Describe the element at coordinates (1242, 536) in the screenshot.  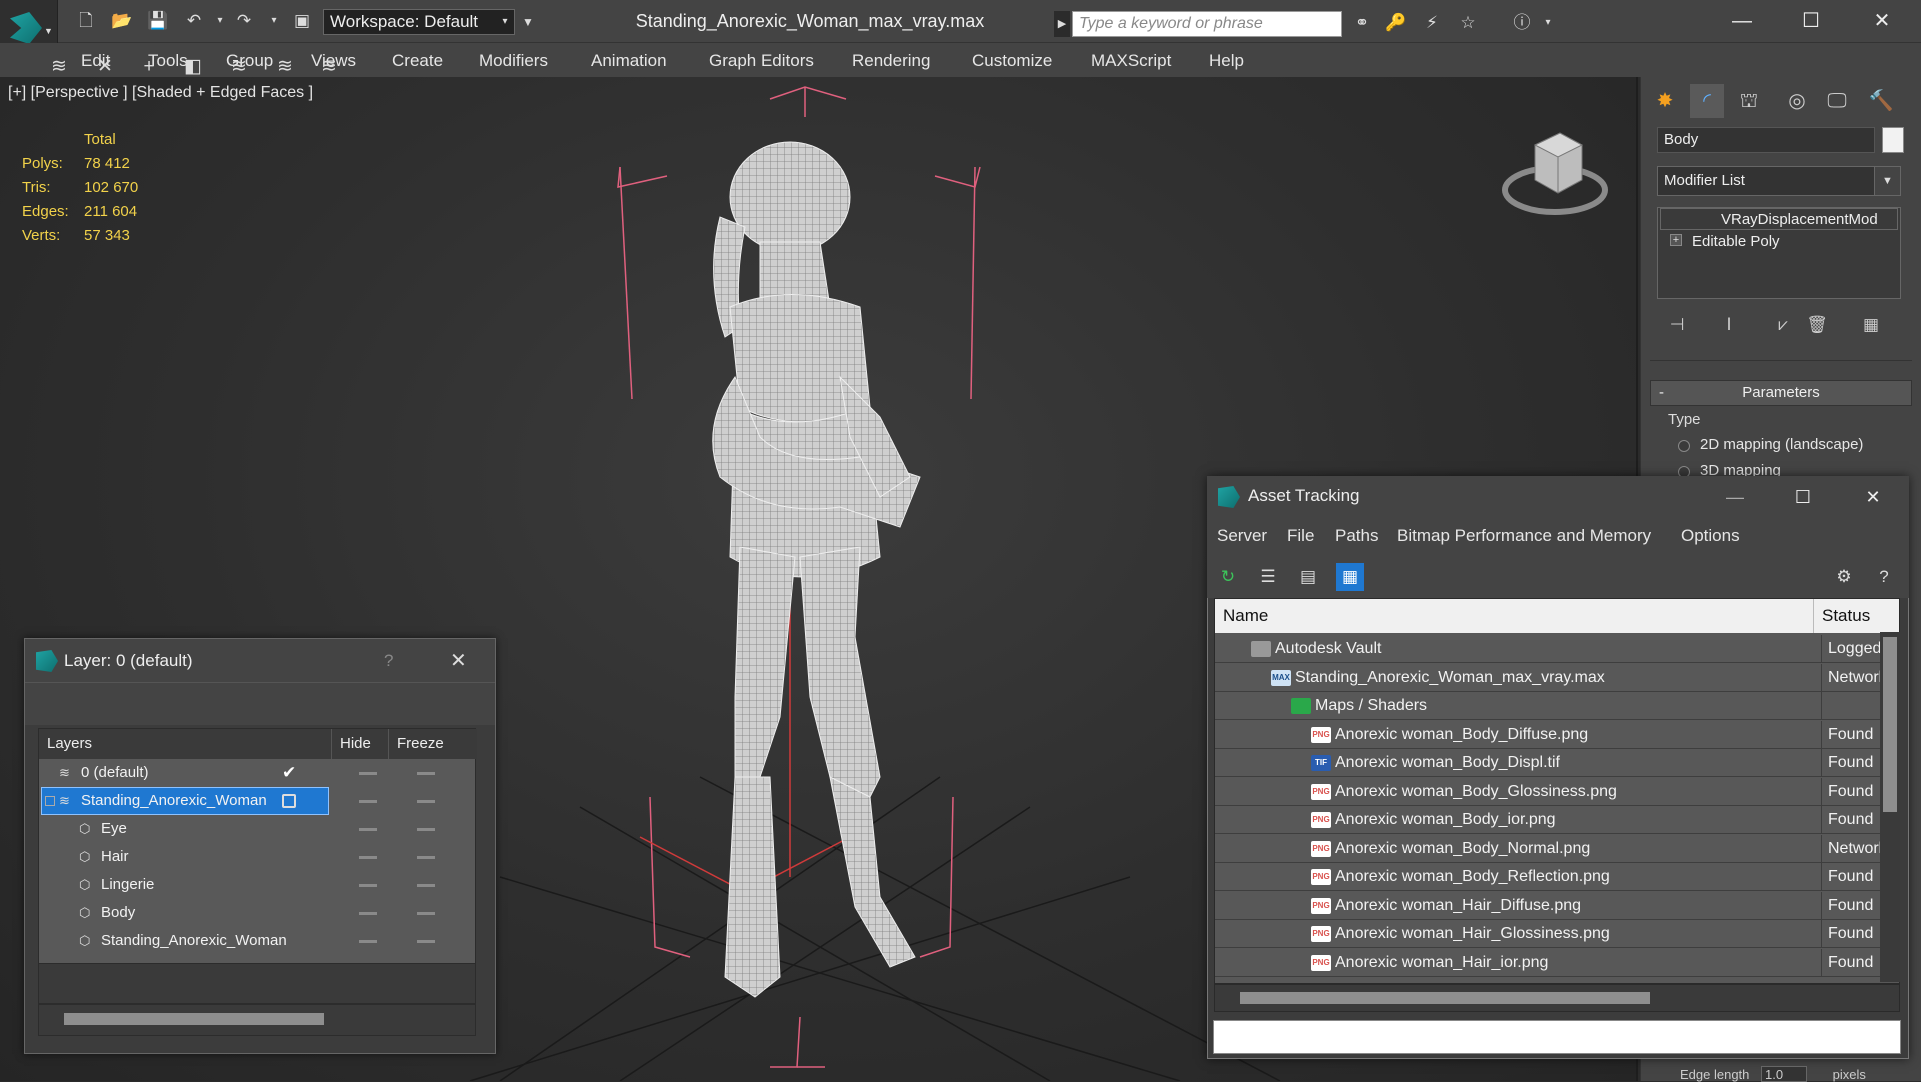
I see `asset-menu-server: Server` at that location.